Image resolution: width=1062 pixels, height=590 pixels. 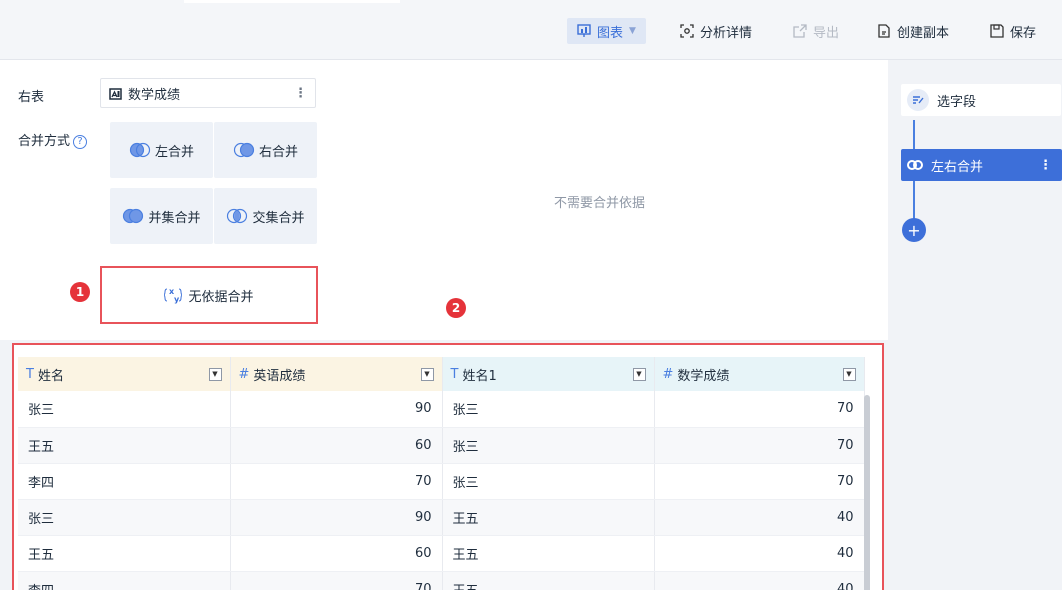 I want to click on table-row: 李四 70 王五 40, so click(x=441, y=580).